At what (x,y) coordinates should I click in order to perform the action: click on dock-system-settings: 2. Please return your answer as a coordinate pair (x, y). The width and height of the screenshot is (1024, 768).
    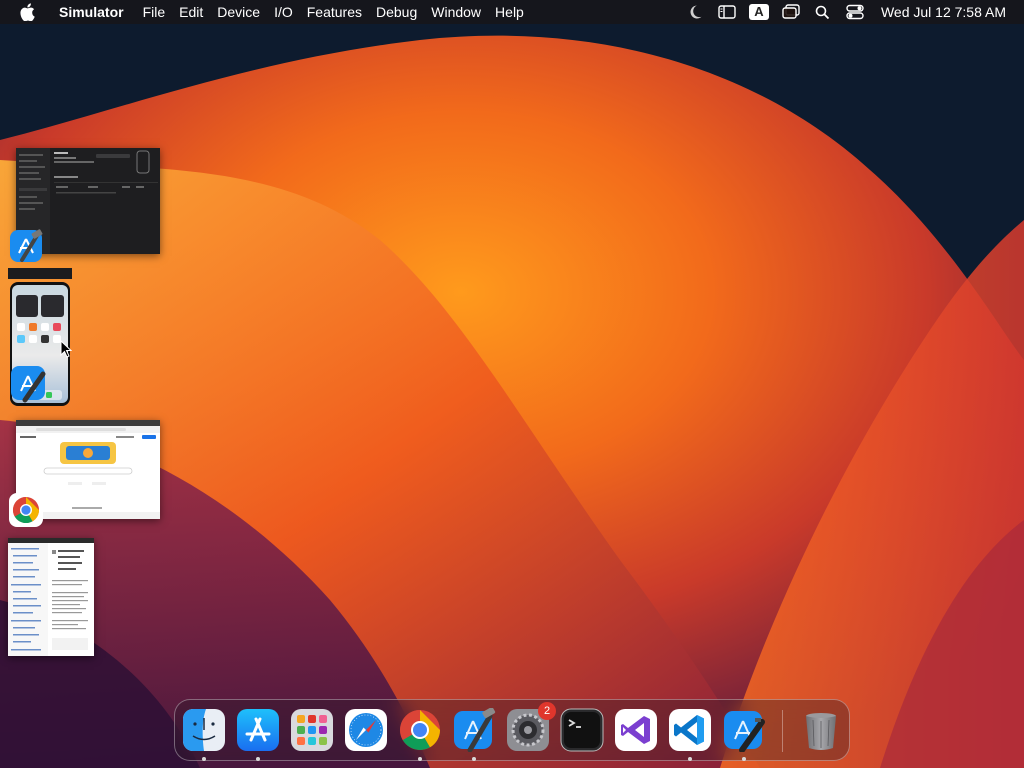
    Looking at the image, I should click on (531, 727).